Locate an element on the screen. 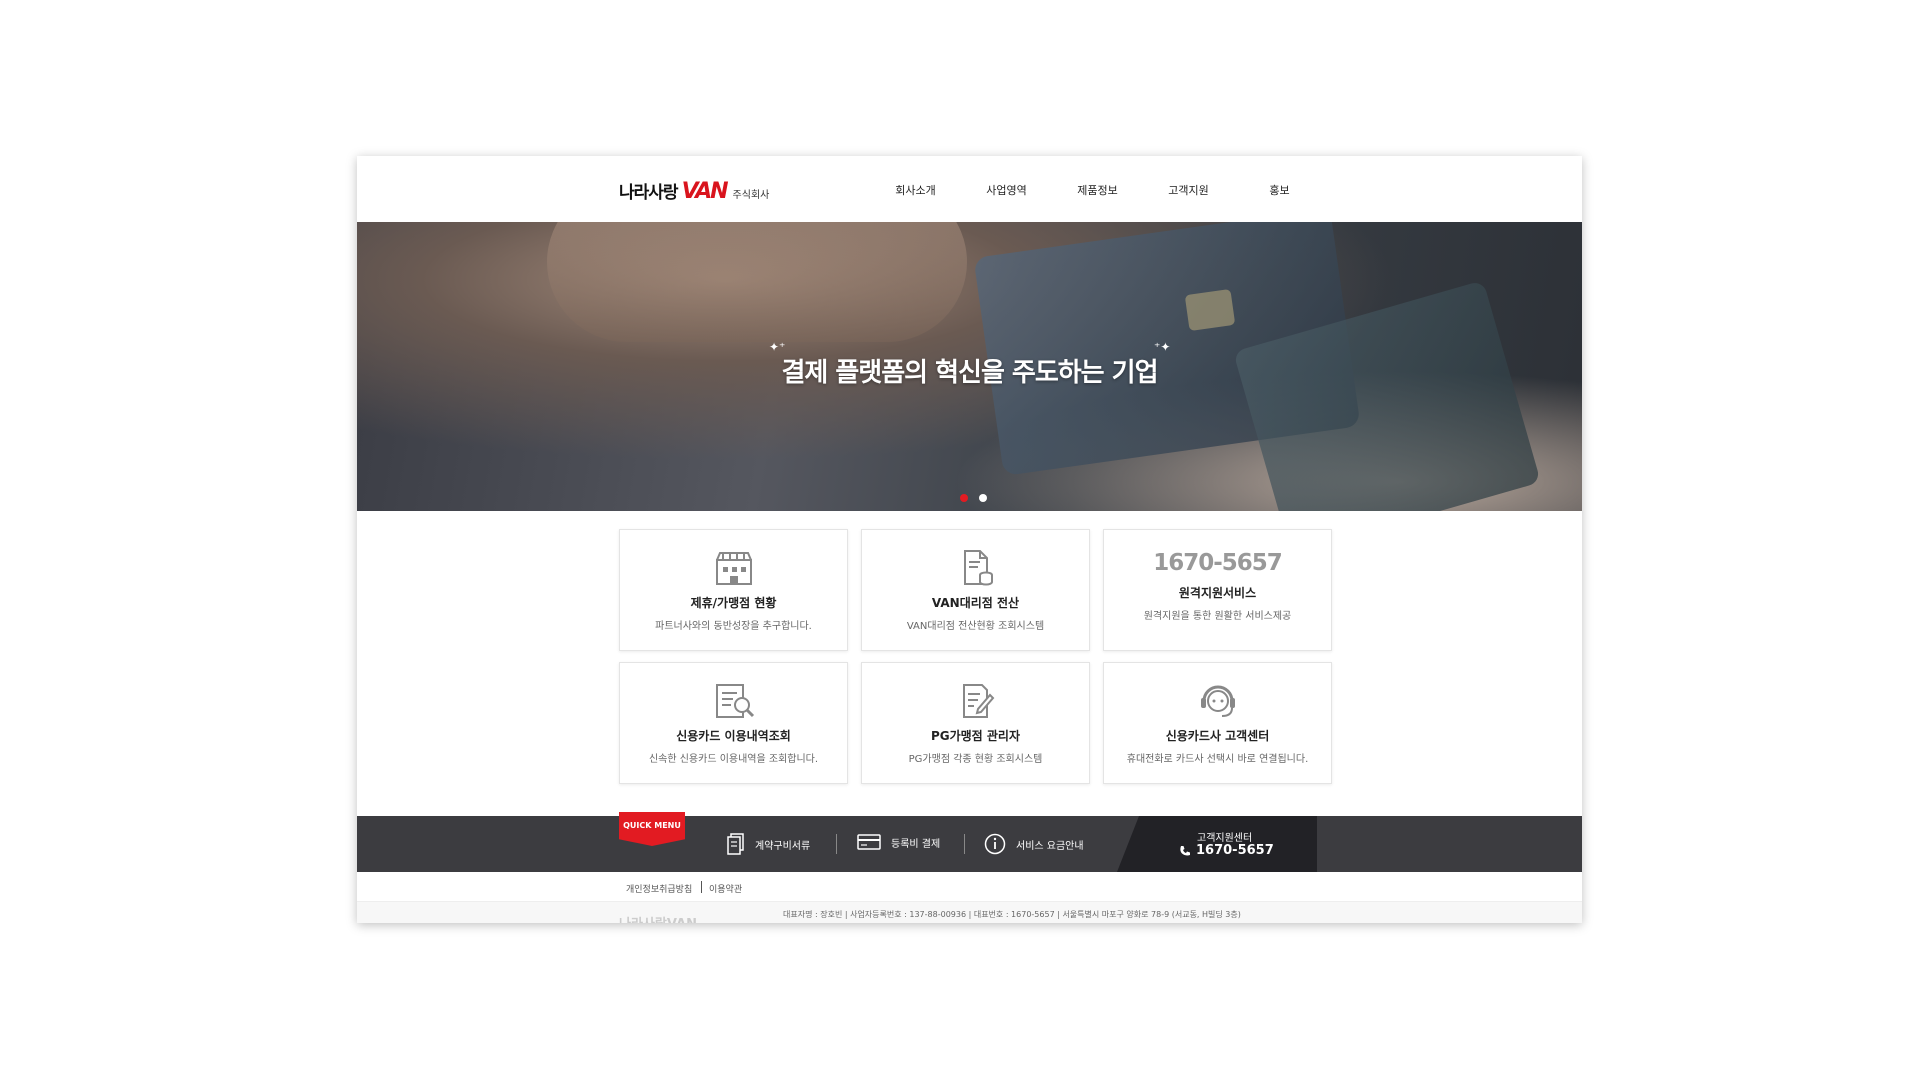  service-title: PG가맹점 관리자 is located at coordinates (975, 736).